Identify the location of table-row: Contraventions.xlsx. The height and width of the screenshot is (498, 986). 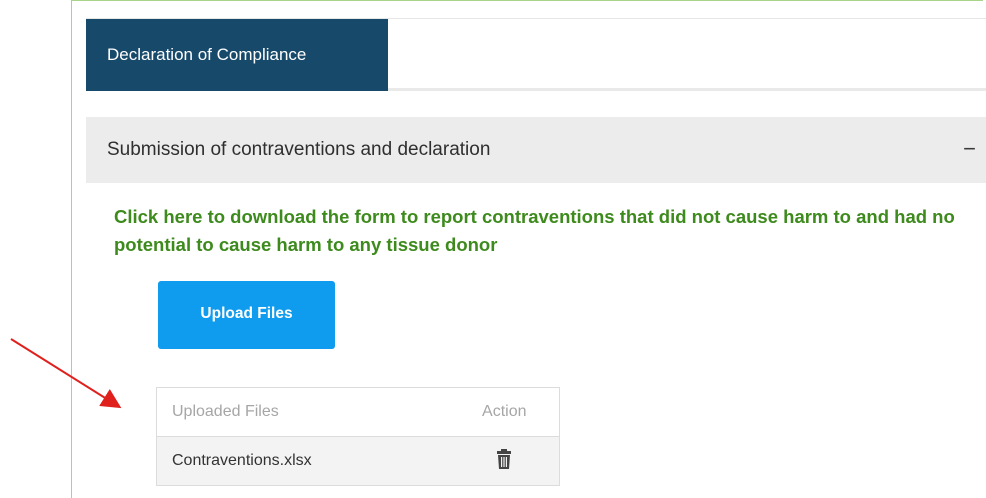
(358, 461).